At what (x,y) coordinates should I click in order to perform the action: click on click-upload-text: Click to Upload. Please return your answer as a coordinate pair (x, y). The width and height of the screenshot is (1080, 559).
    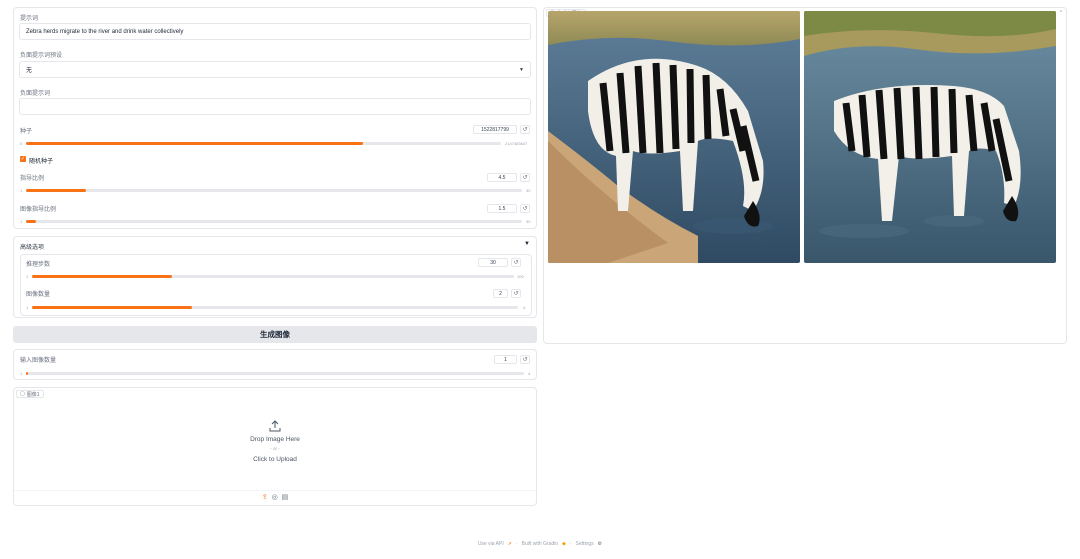
    Looking at the image, I should click on (275, 459).